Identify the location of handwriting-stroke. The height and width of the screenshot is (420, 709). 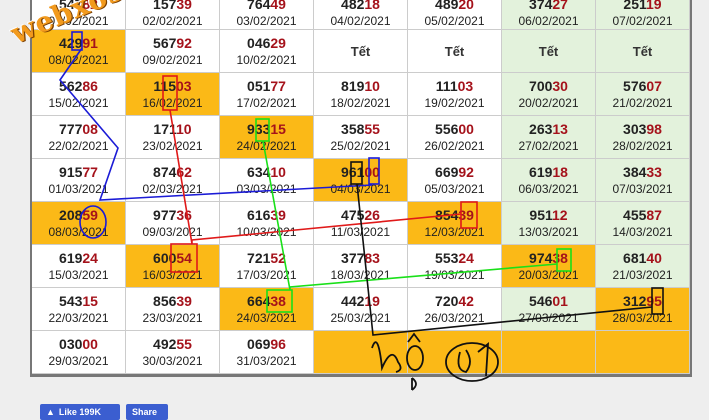
(386, 357).